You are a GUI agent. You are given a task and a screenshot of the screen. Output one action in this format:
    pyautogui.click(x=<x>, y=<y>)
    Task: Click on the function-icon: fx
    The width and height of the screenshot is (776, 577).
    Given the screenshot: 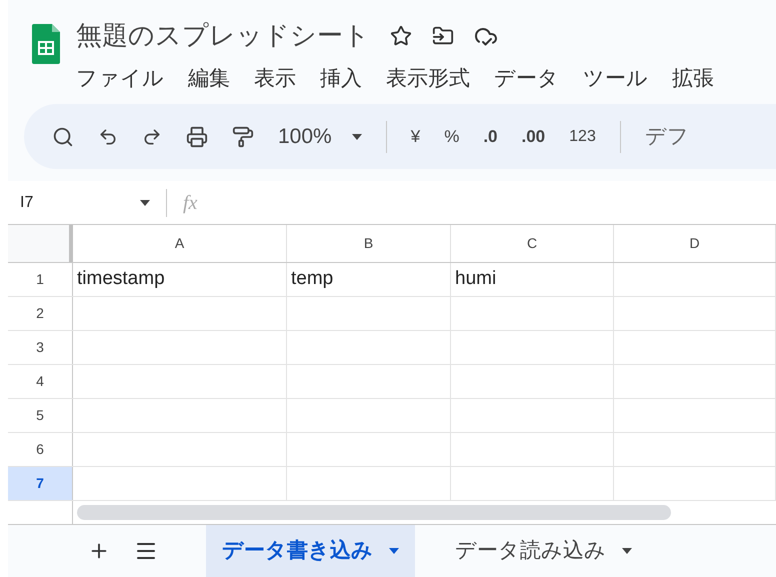 What is the action you would take?
    pyautogui.click(x=190, y=203)
    